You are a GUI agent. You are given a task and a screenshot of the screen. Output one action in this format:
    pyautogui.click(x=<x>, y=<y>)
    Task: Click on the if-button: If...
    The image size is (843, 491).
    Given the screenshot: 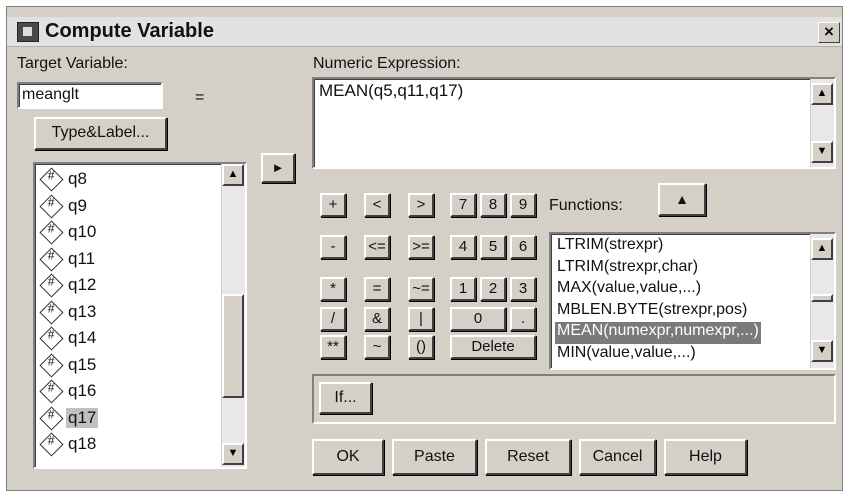 What is the action you would take?
    pyautogui.click(x=345, y=398)
    